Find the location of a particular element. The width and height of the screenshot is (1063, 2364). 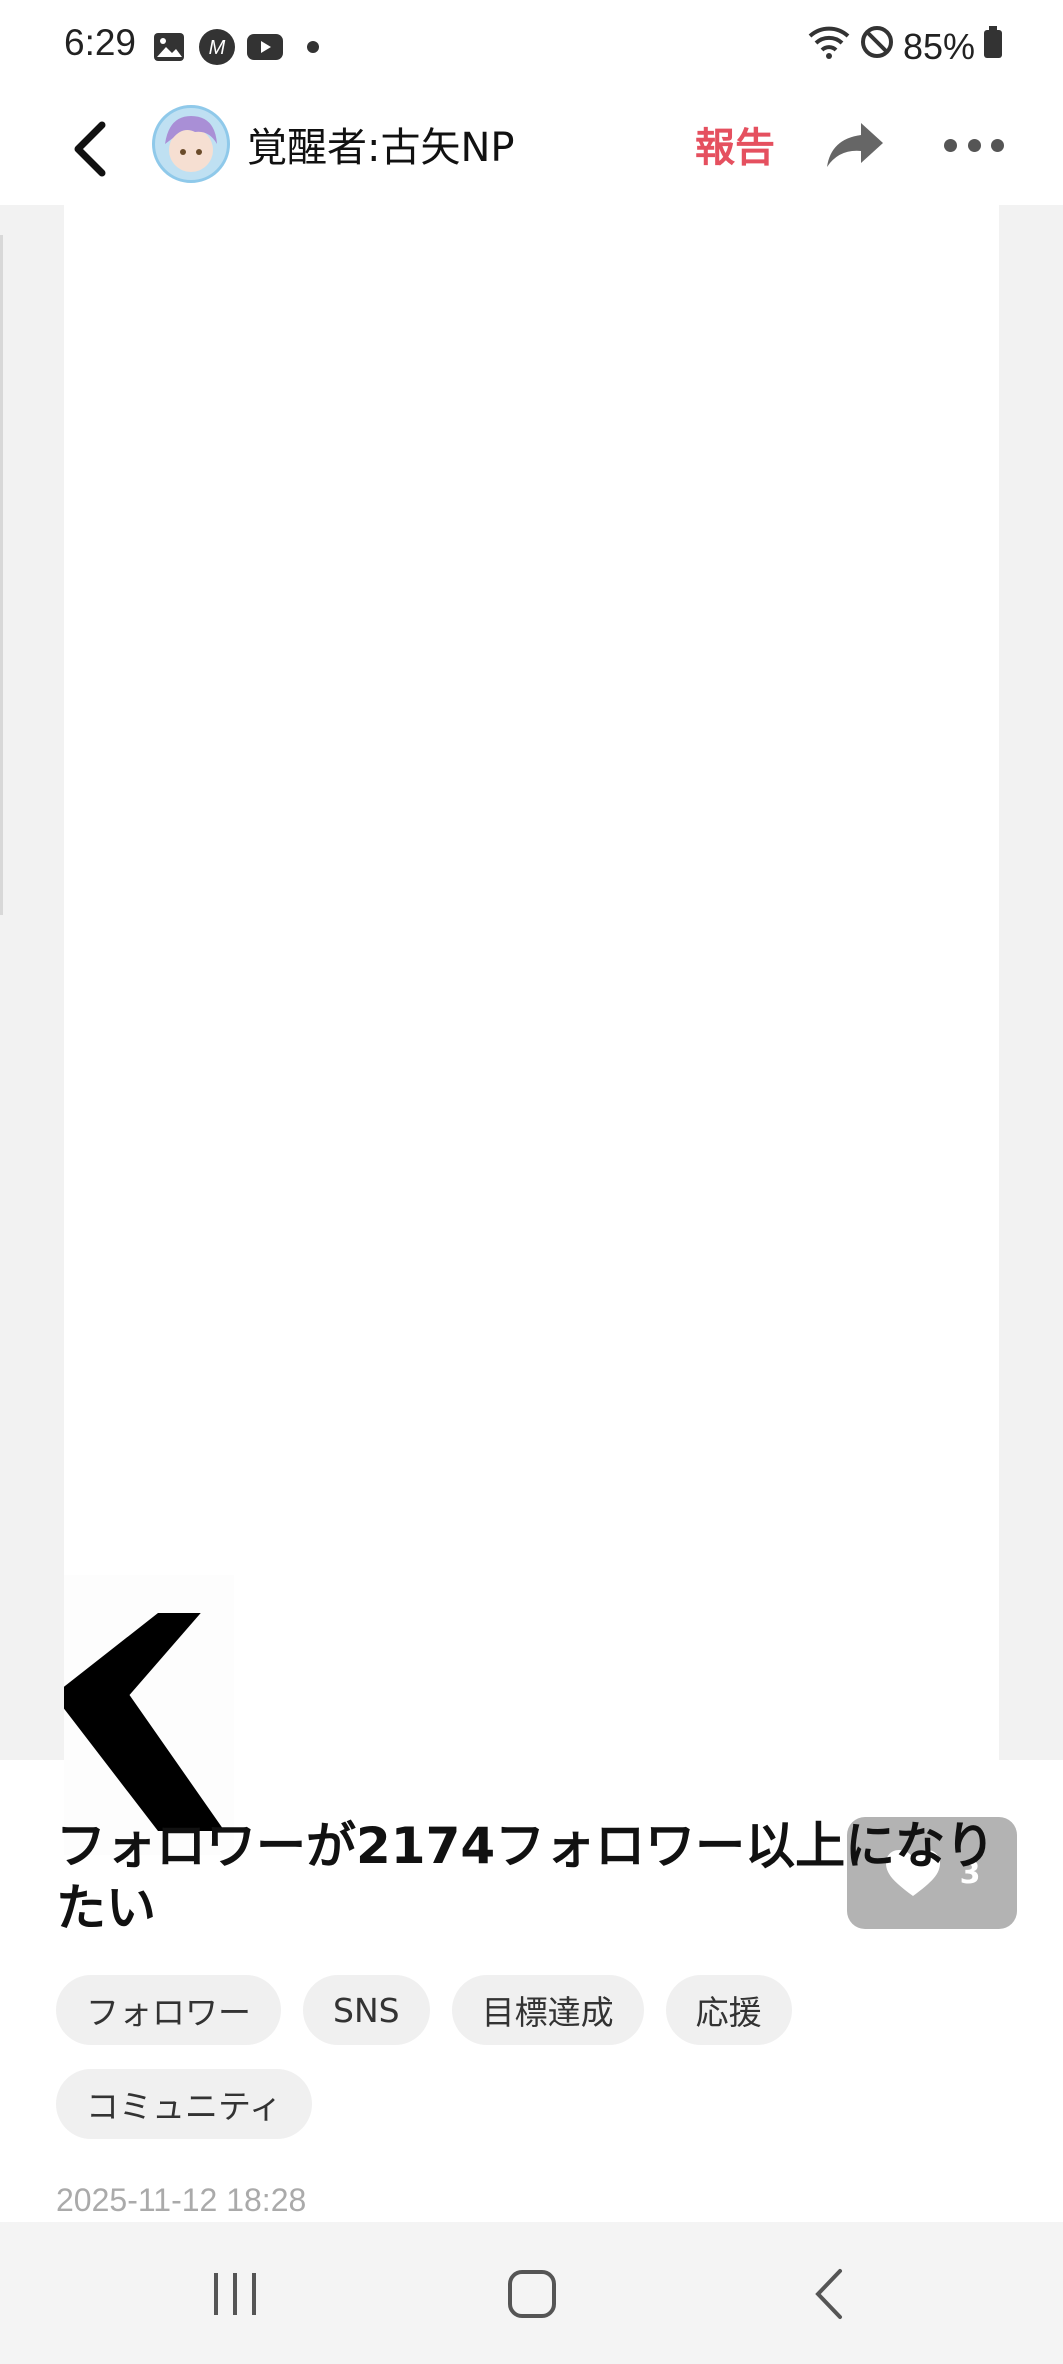

system-back-button is located at coordinates (830, 2294).